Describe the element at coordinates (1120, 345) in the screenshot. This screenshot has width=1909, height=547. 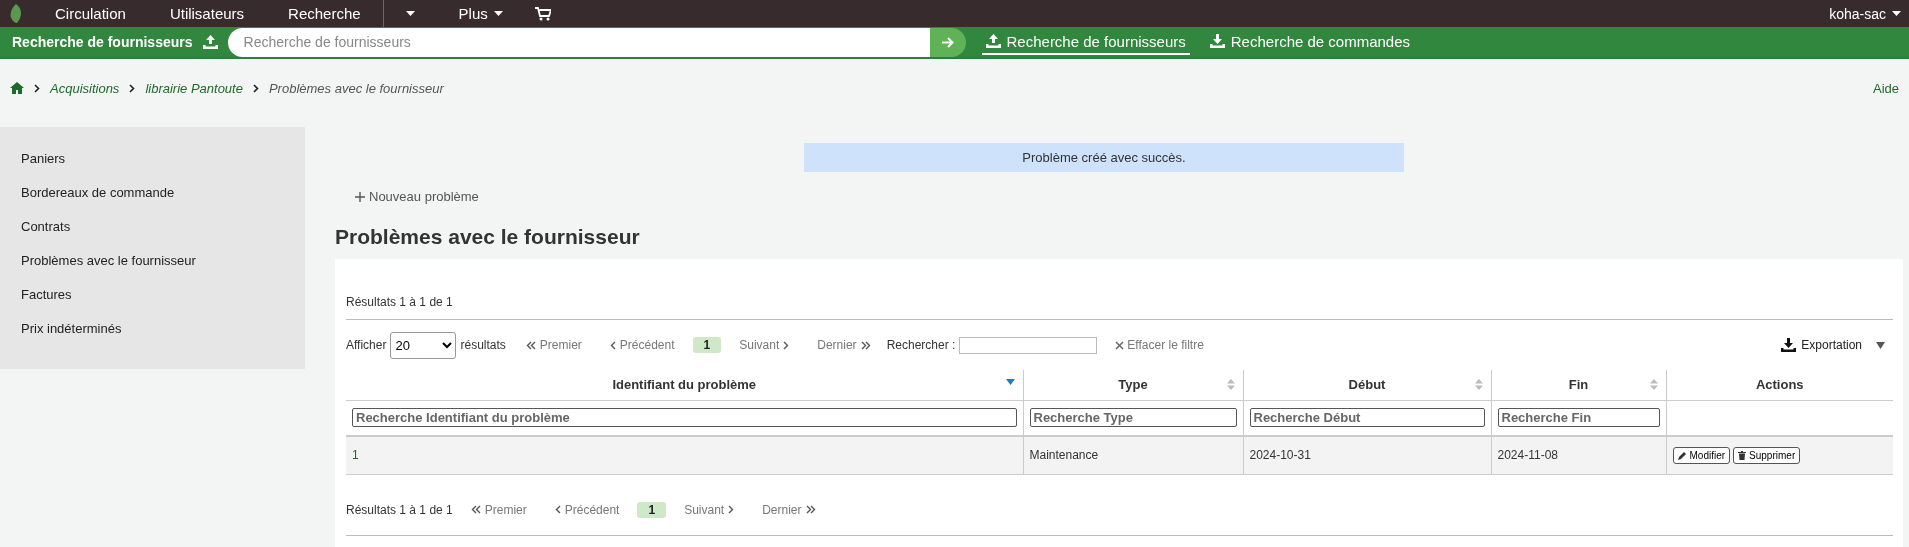
I see `close-icon` at that location.